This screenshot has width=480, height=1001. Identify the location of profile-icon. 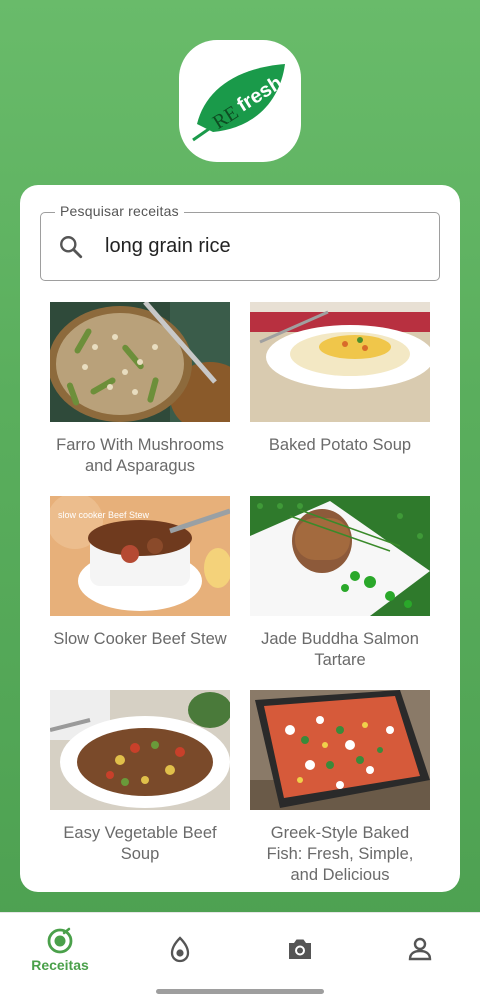
(420, 949).